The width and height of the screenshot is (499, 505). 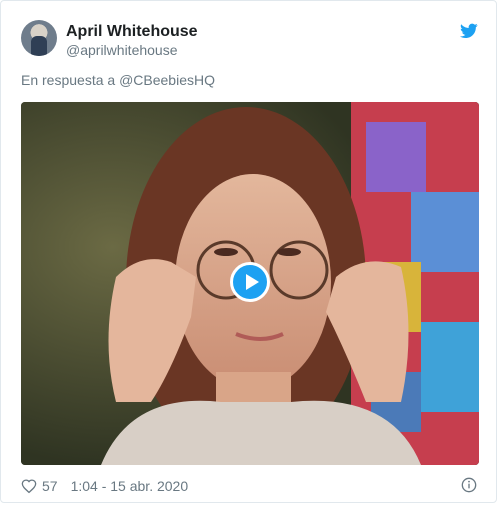 I want to click on tweet-footer: 57 1:04 - 15 abr. 2020, so click(x=104, y=486).